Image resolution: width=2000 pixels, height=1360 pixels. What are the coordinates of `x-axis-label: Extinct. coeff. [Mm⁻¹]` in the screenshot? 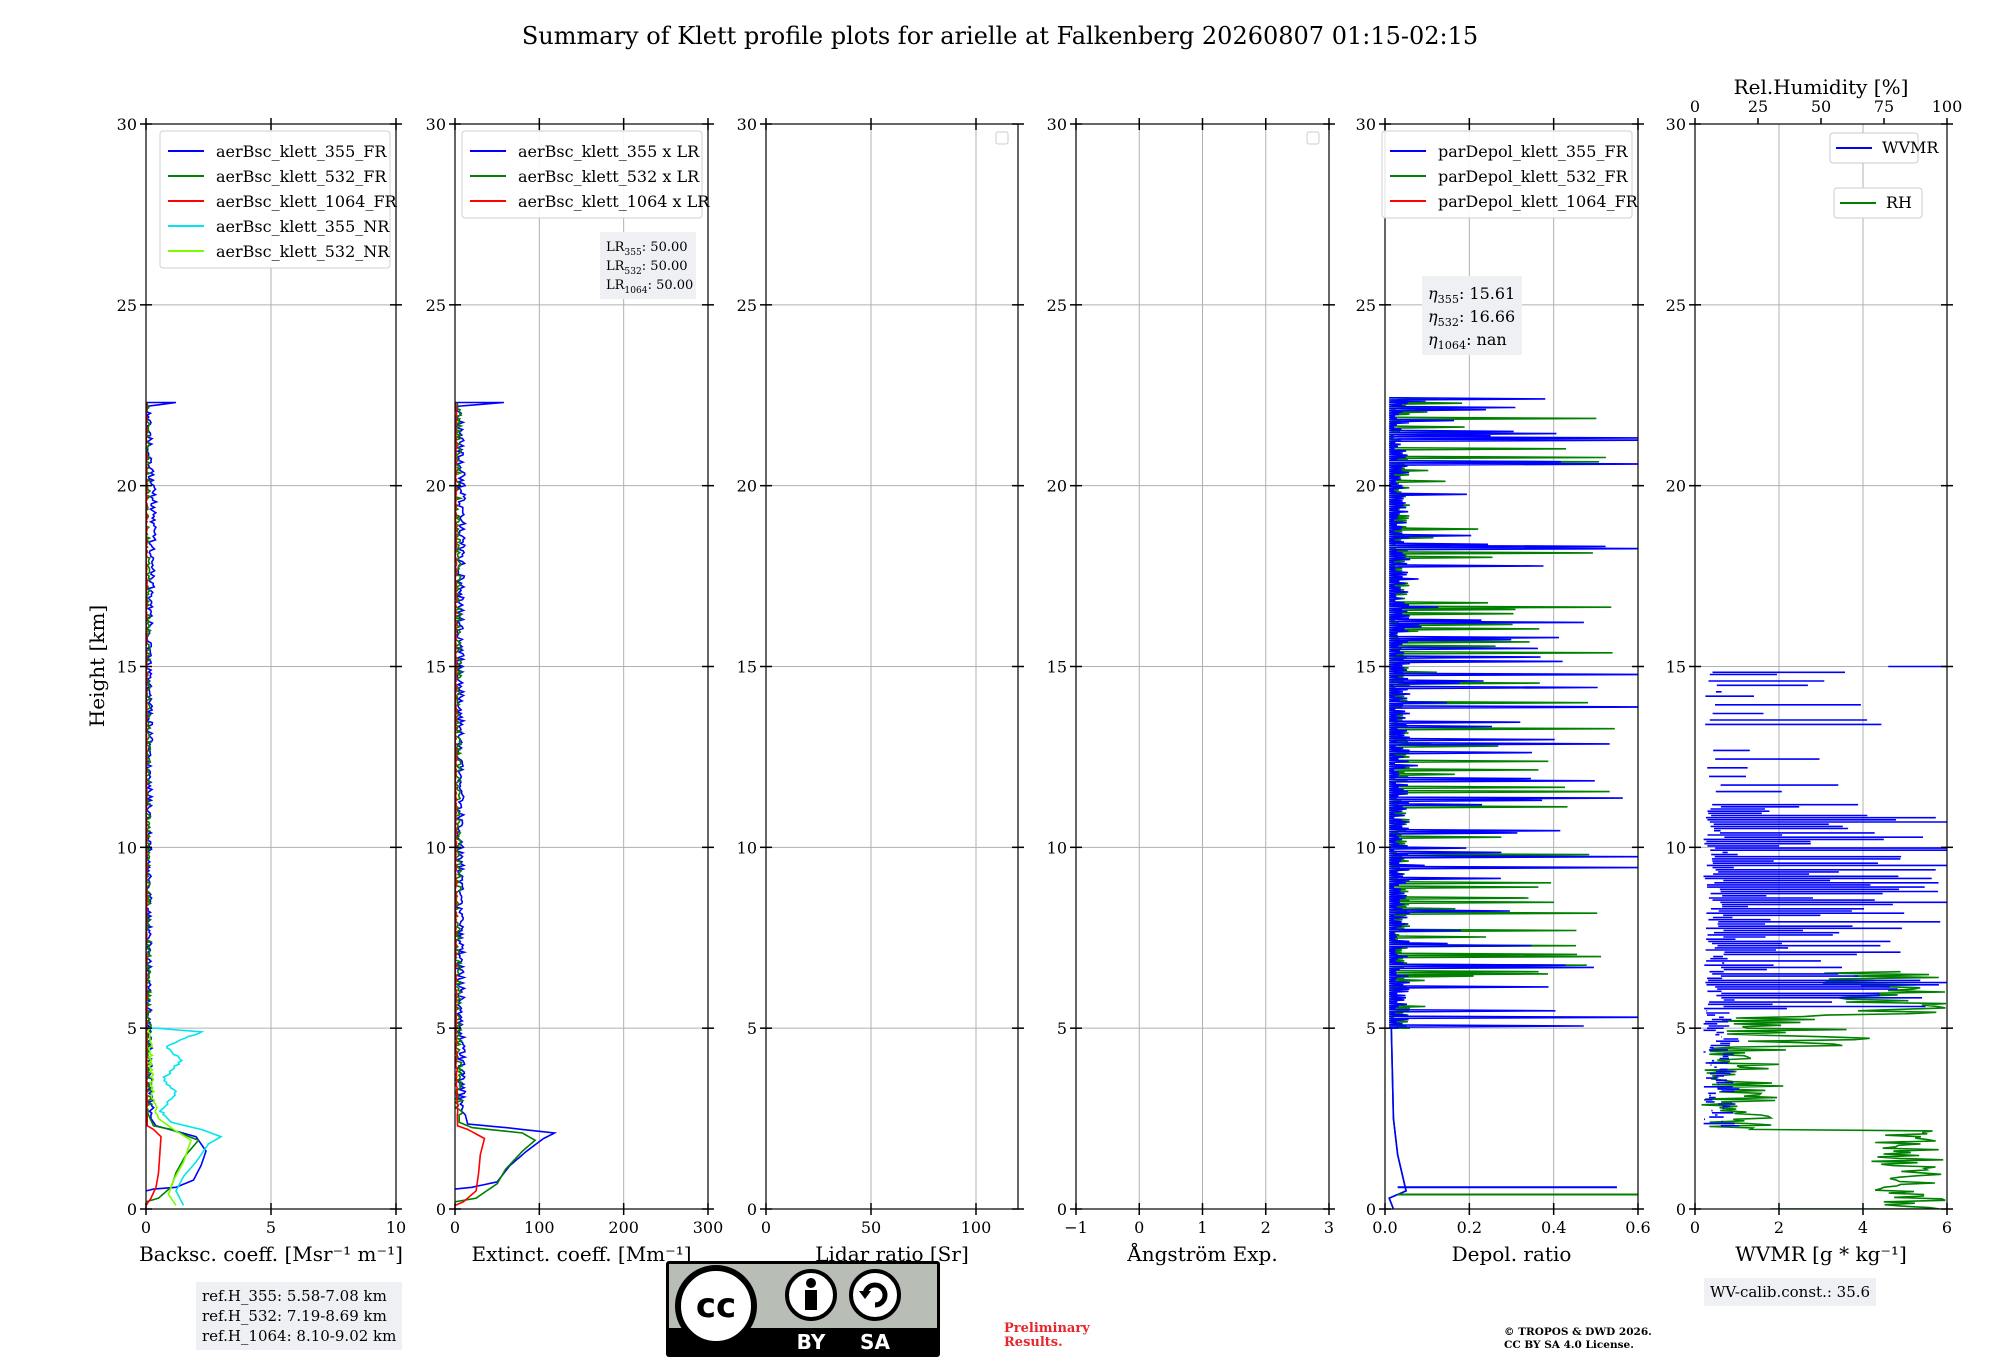 It's located at (581, 1254).